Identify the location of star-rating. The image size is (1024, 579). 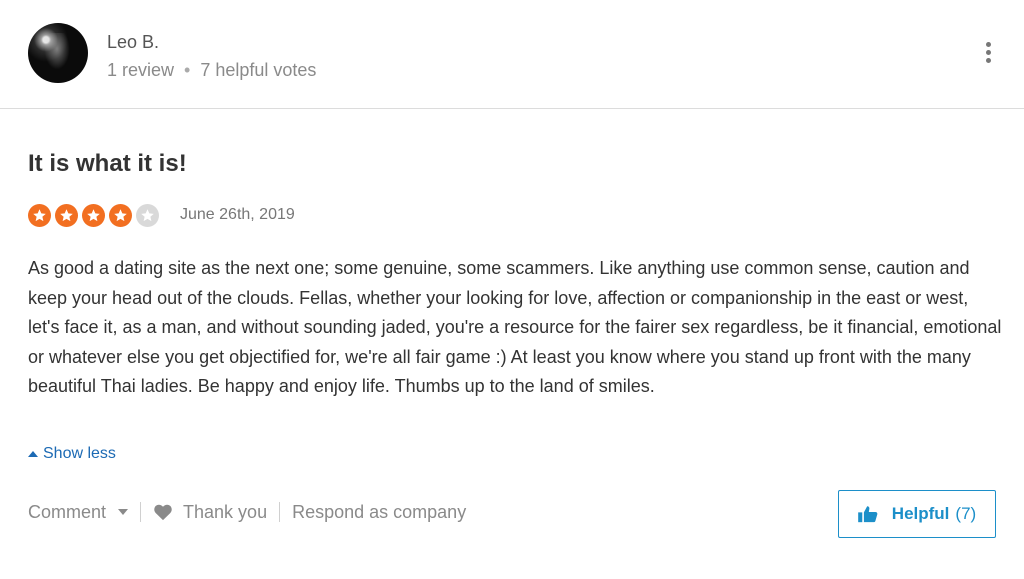
(93, 215).